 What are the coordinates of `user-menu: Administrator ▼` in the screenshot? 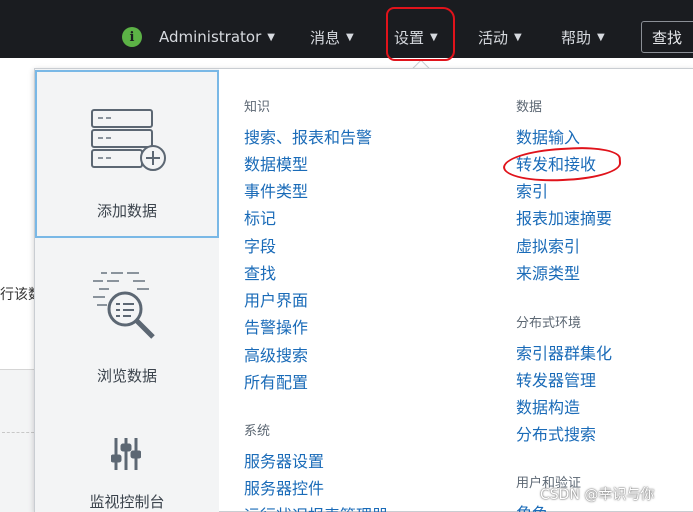 It's located at (217, 37).